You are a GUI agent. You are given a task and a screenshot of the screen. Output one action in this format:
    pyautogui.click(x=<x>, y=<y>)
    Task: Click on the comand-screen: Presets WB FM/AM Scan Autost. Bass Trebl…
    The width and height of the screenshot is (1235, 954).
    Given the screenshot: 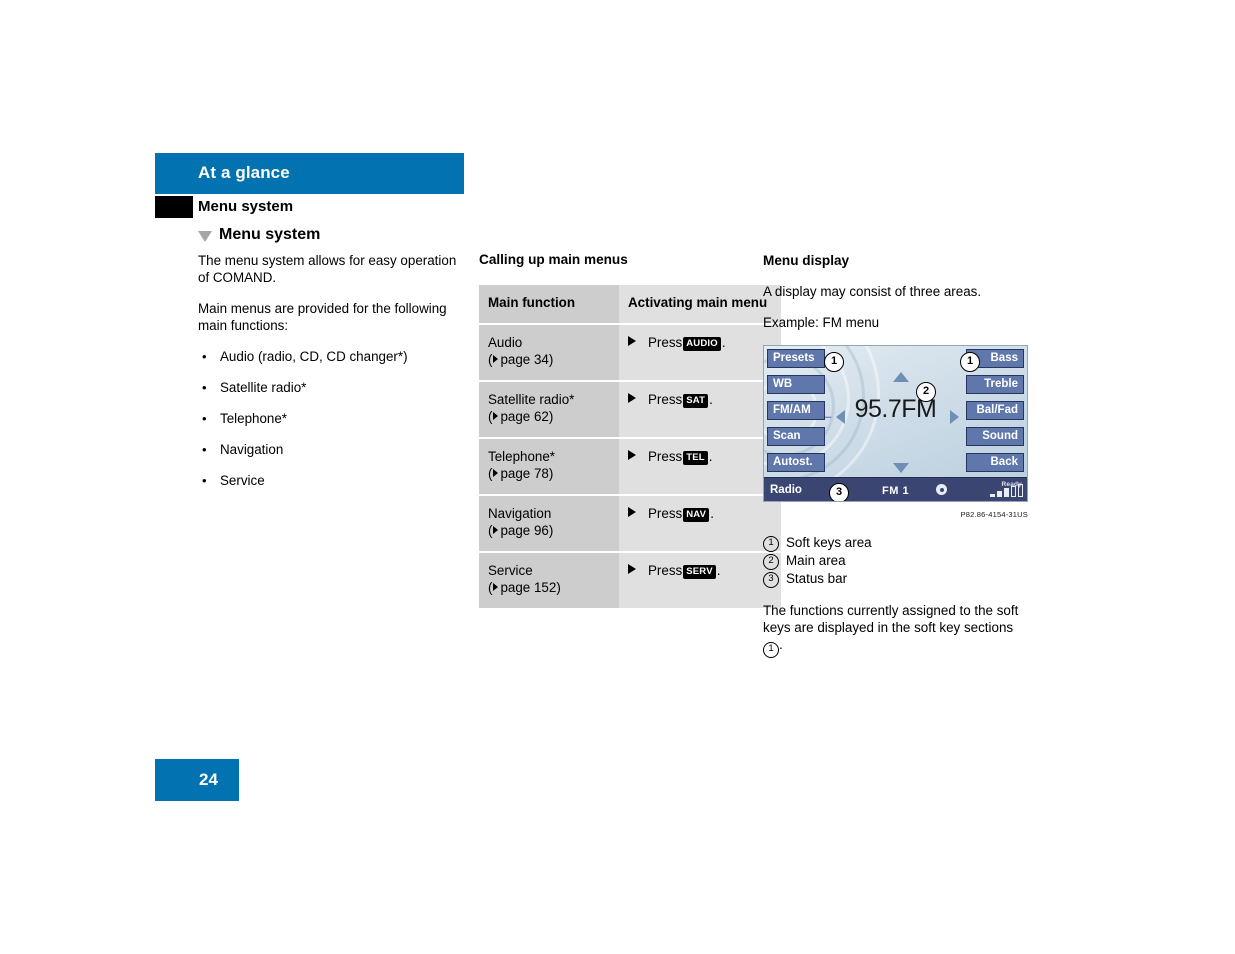 What is the action you would take?
    pyautogui.click(x=895, y=423)
    